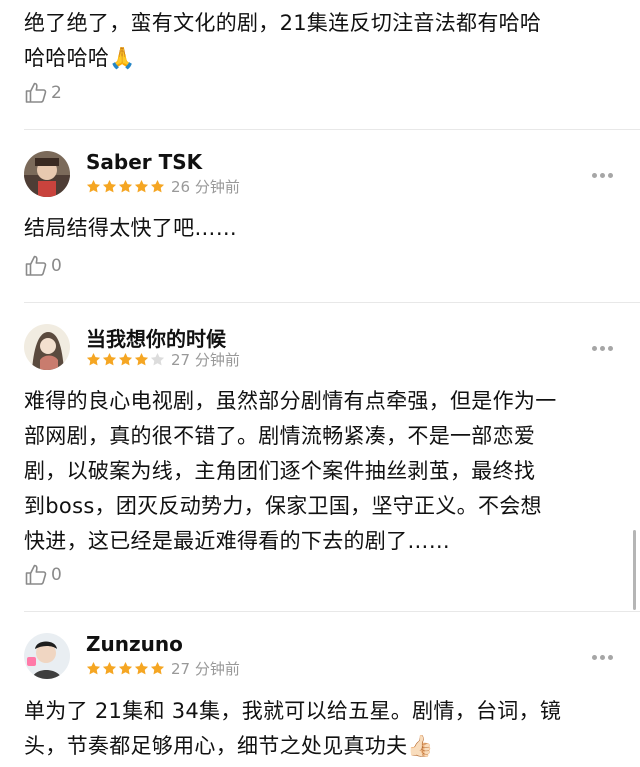 The image size is (640, 767). I want to click on reviewer-name: Zunzuno, so click(134, 644).